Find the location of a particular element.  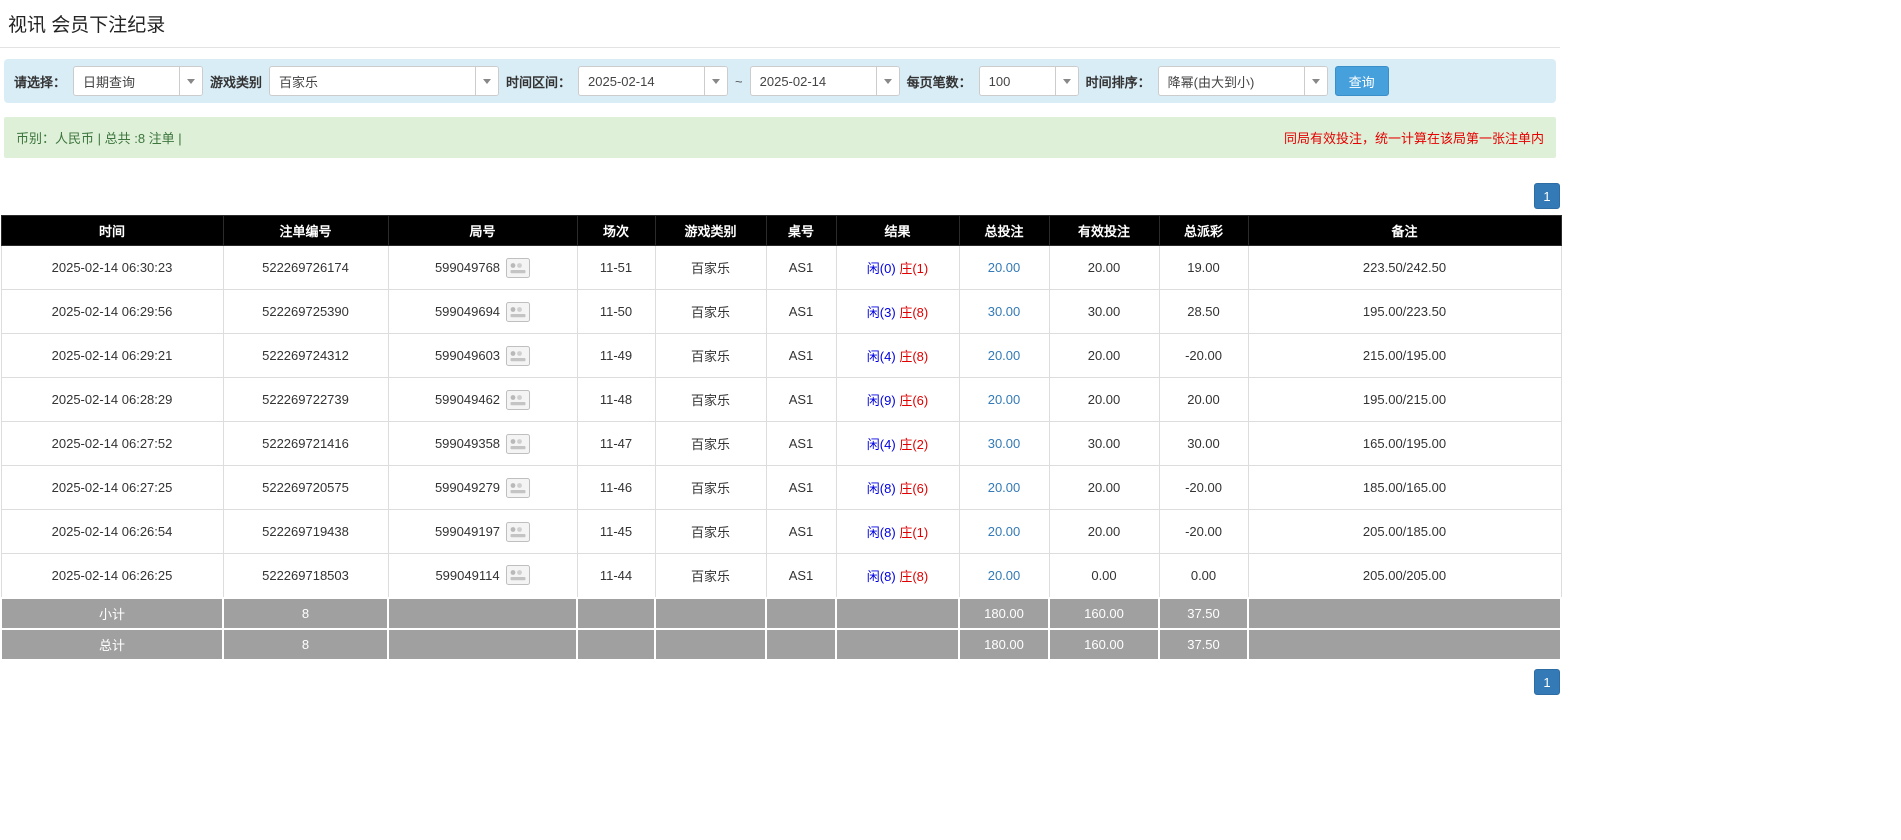

sort-select: 降幂(由大到小) is located at coordinates (1242, 81).